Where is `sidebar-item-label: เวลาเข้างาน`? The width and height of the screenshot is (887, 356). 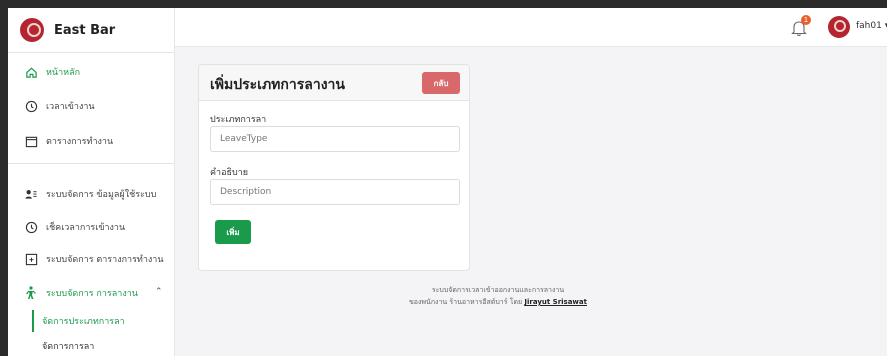 sidebar-item-label: เวลาเข้างาน is located at coordinates (70, 107).